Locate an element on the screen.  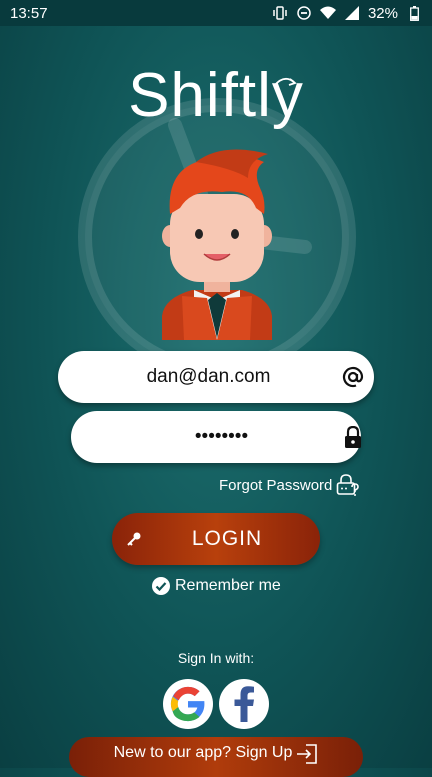
facebook-icon is located at coordinates (244, 704).